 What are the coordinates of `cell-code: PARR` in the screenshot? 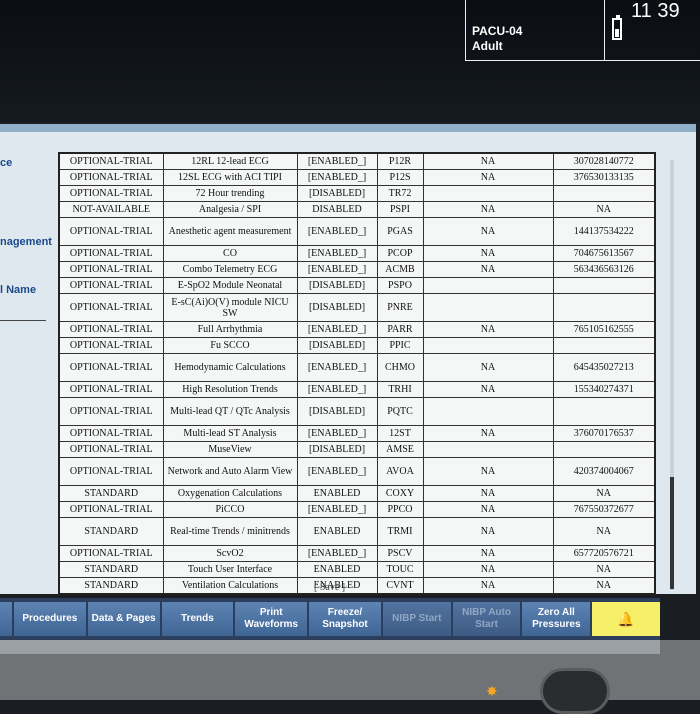 It's located at (400, 329).